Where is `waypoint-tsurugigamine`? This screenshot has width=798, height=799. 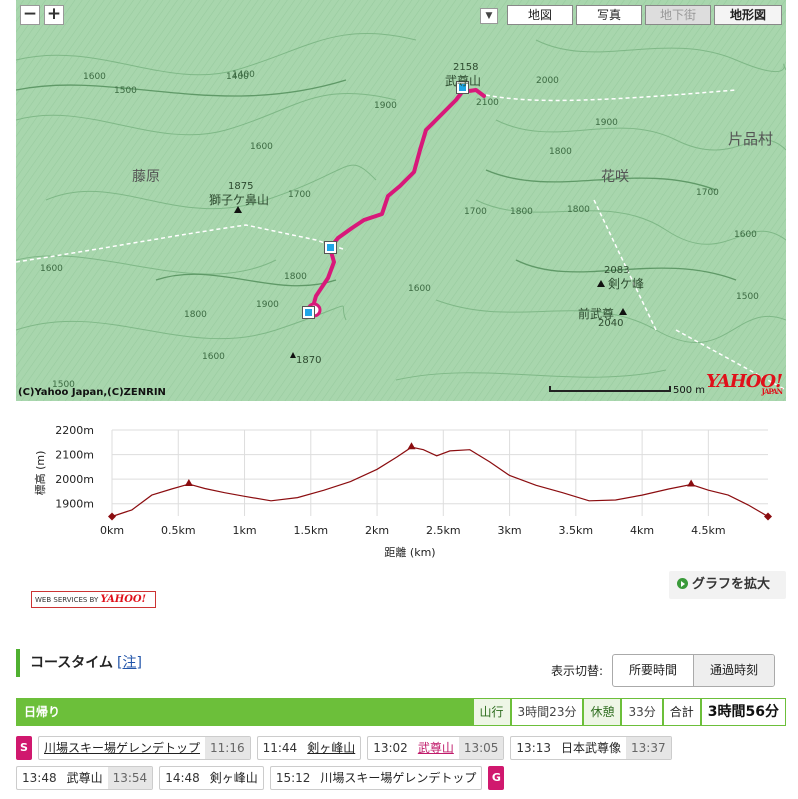
waypoint-tsurugigamine is located at coordinates (330, 247).